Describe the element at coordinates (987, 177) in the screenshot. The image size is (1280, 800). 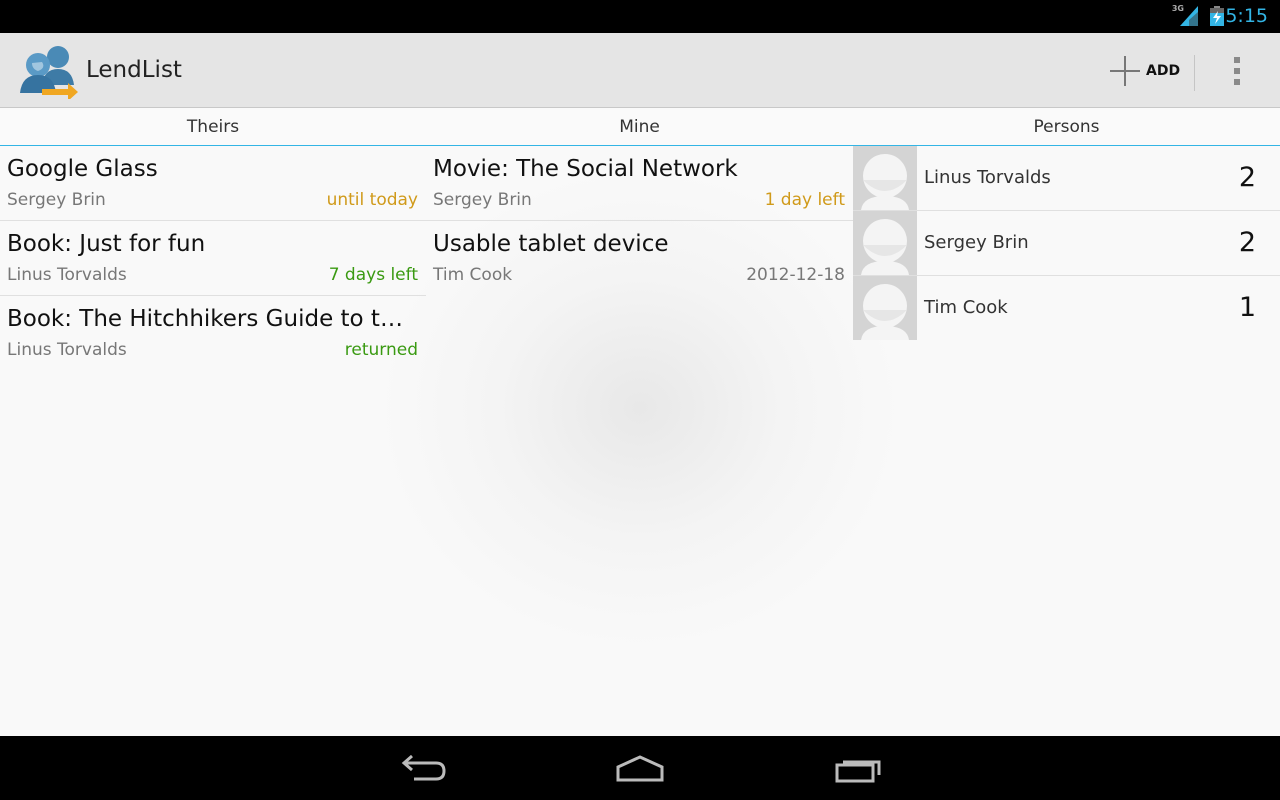
I see `person-name: Linus Torvalds` at that location.